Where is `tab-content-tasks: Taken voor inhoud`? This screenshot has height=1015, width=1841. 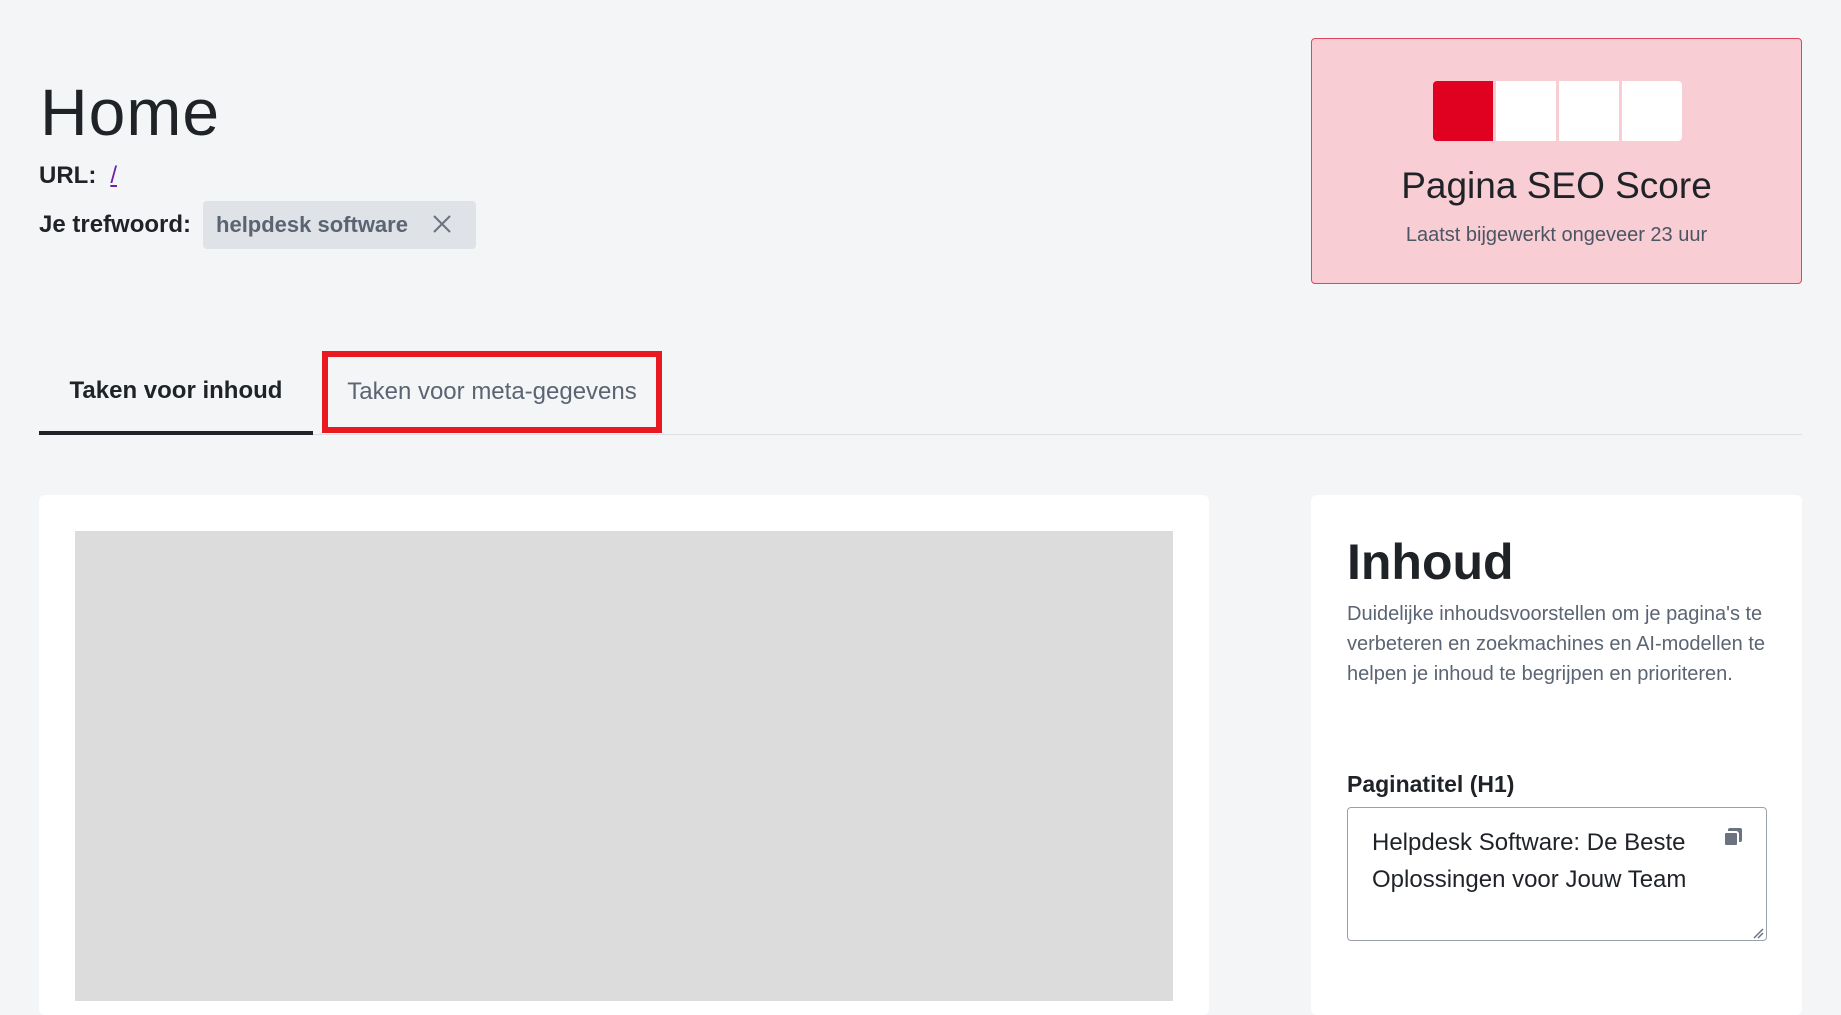 tab-content-tasks: Taken voor inhoud is located at coordinates (176, 392).